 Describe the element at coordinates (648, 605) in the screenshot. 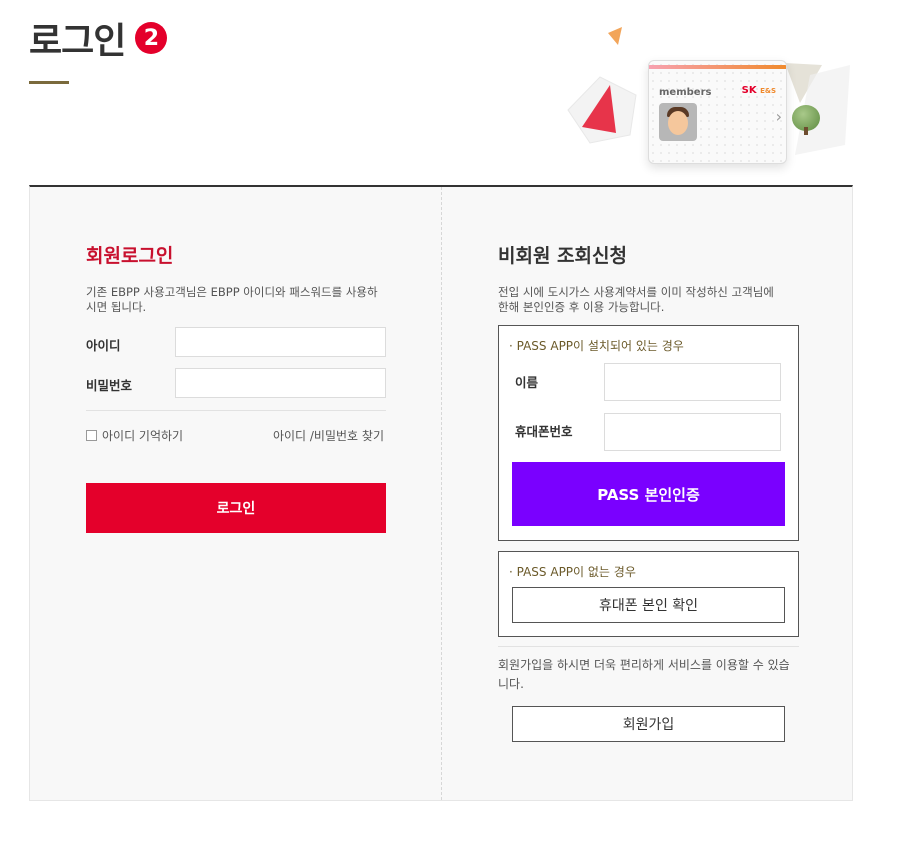

I see `phone-verify-button: 휴대폰 본인 확인` at that location.